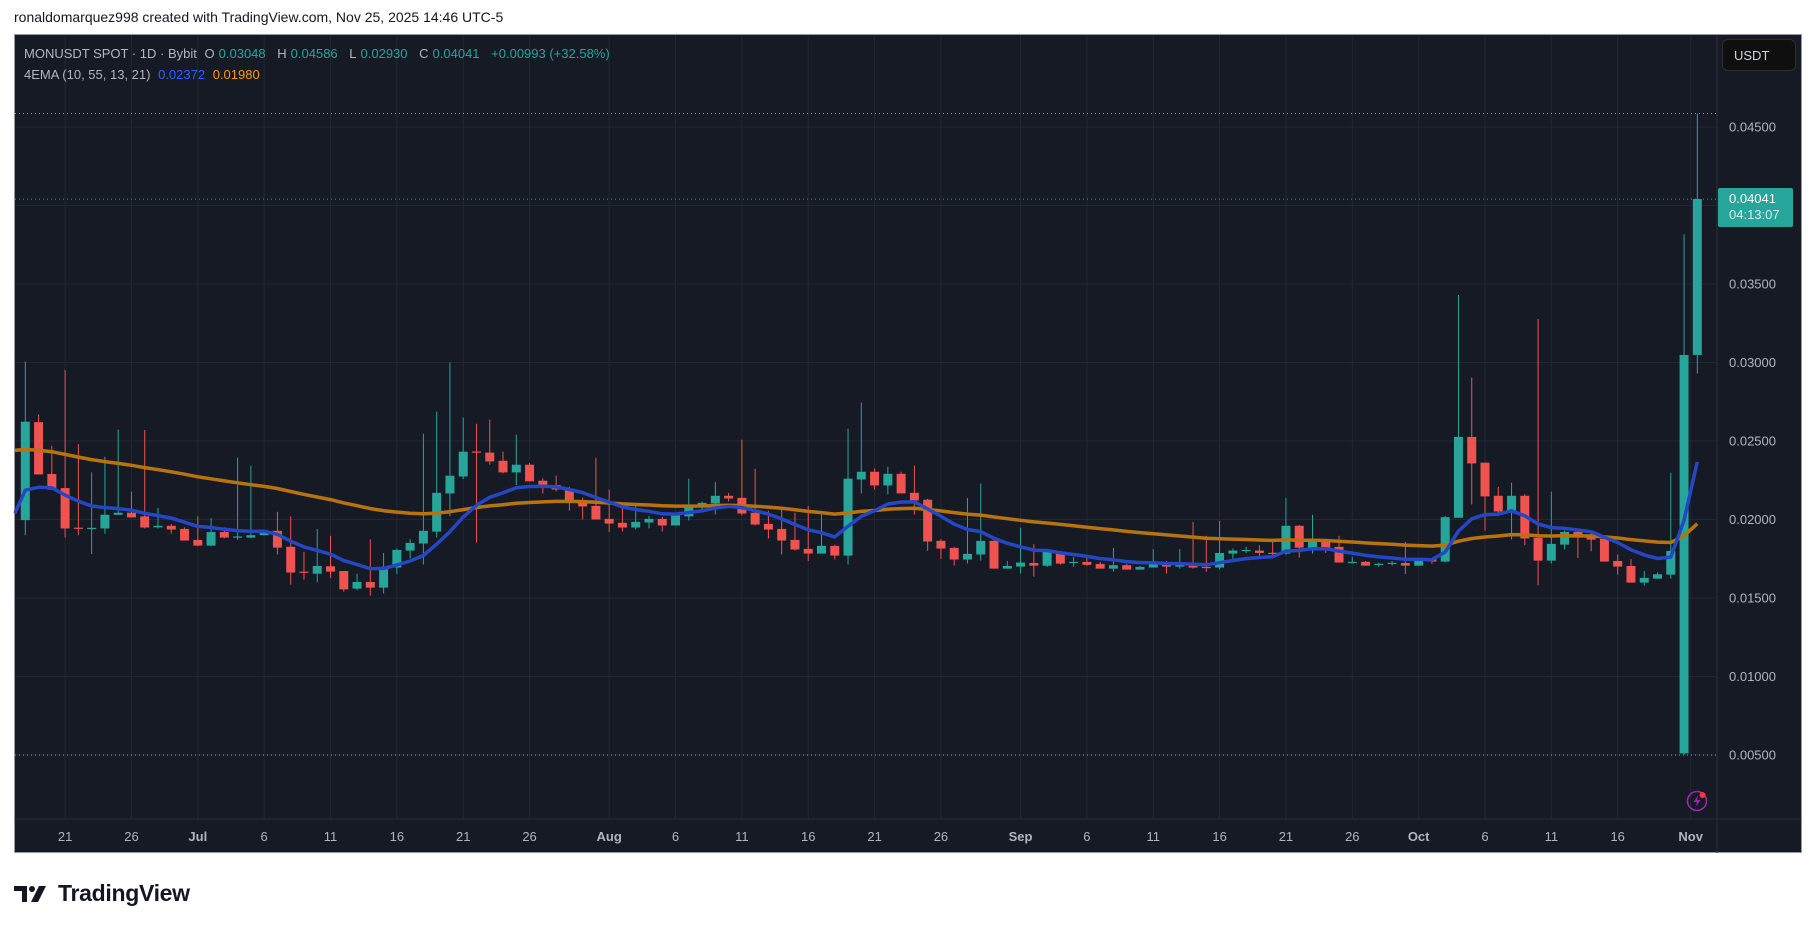 The image size is (1815, 928). What do you see at coordinates (1154, 836) in the screenshot?
I see `time-tick-label: 11` at bounding box center [1154, 836].